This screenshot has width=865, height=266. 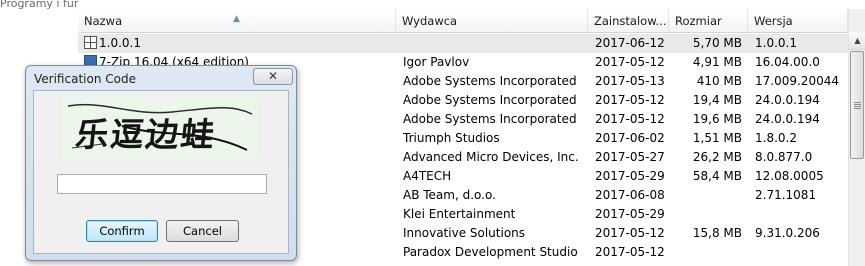 What do you see at coordinates (717, 100) in the screenshot?
I see `program-size: 19,4 MB` at bounding box center [717, 100].